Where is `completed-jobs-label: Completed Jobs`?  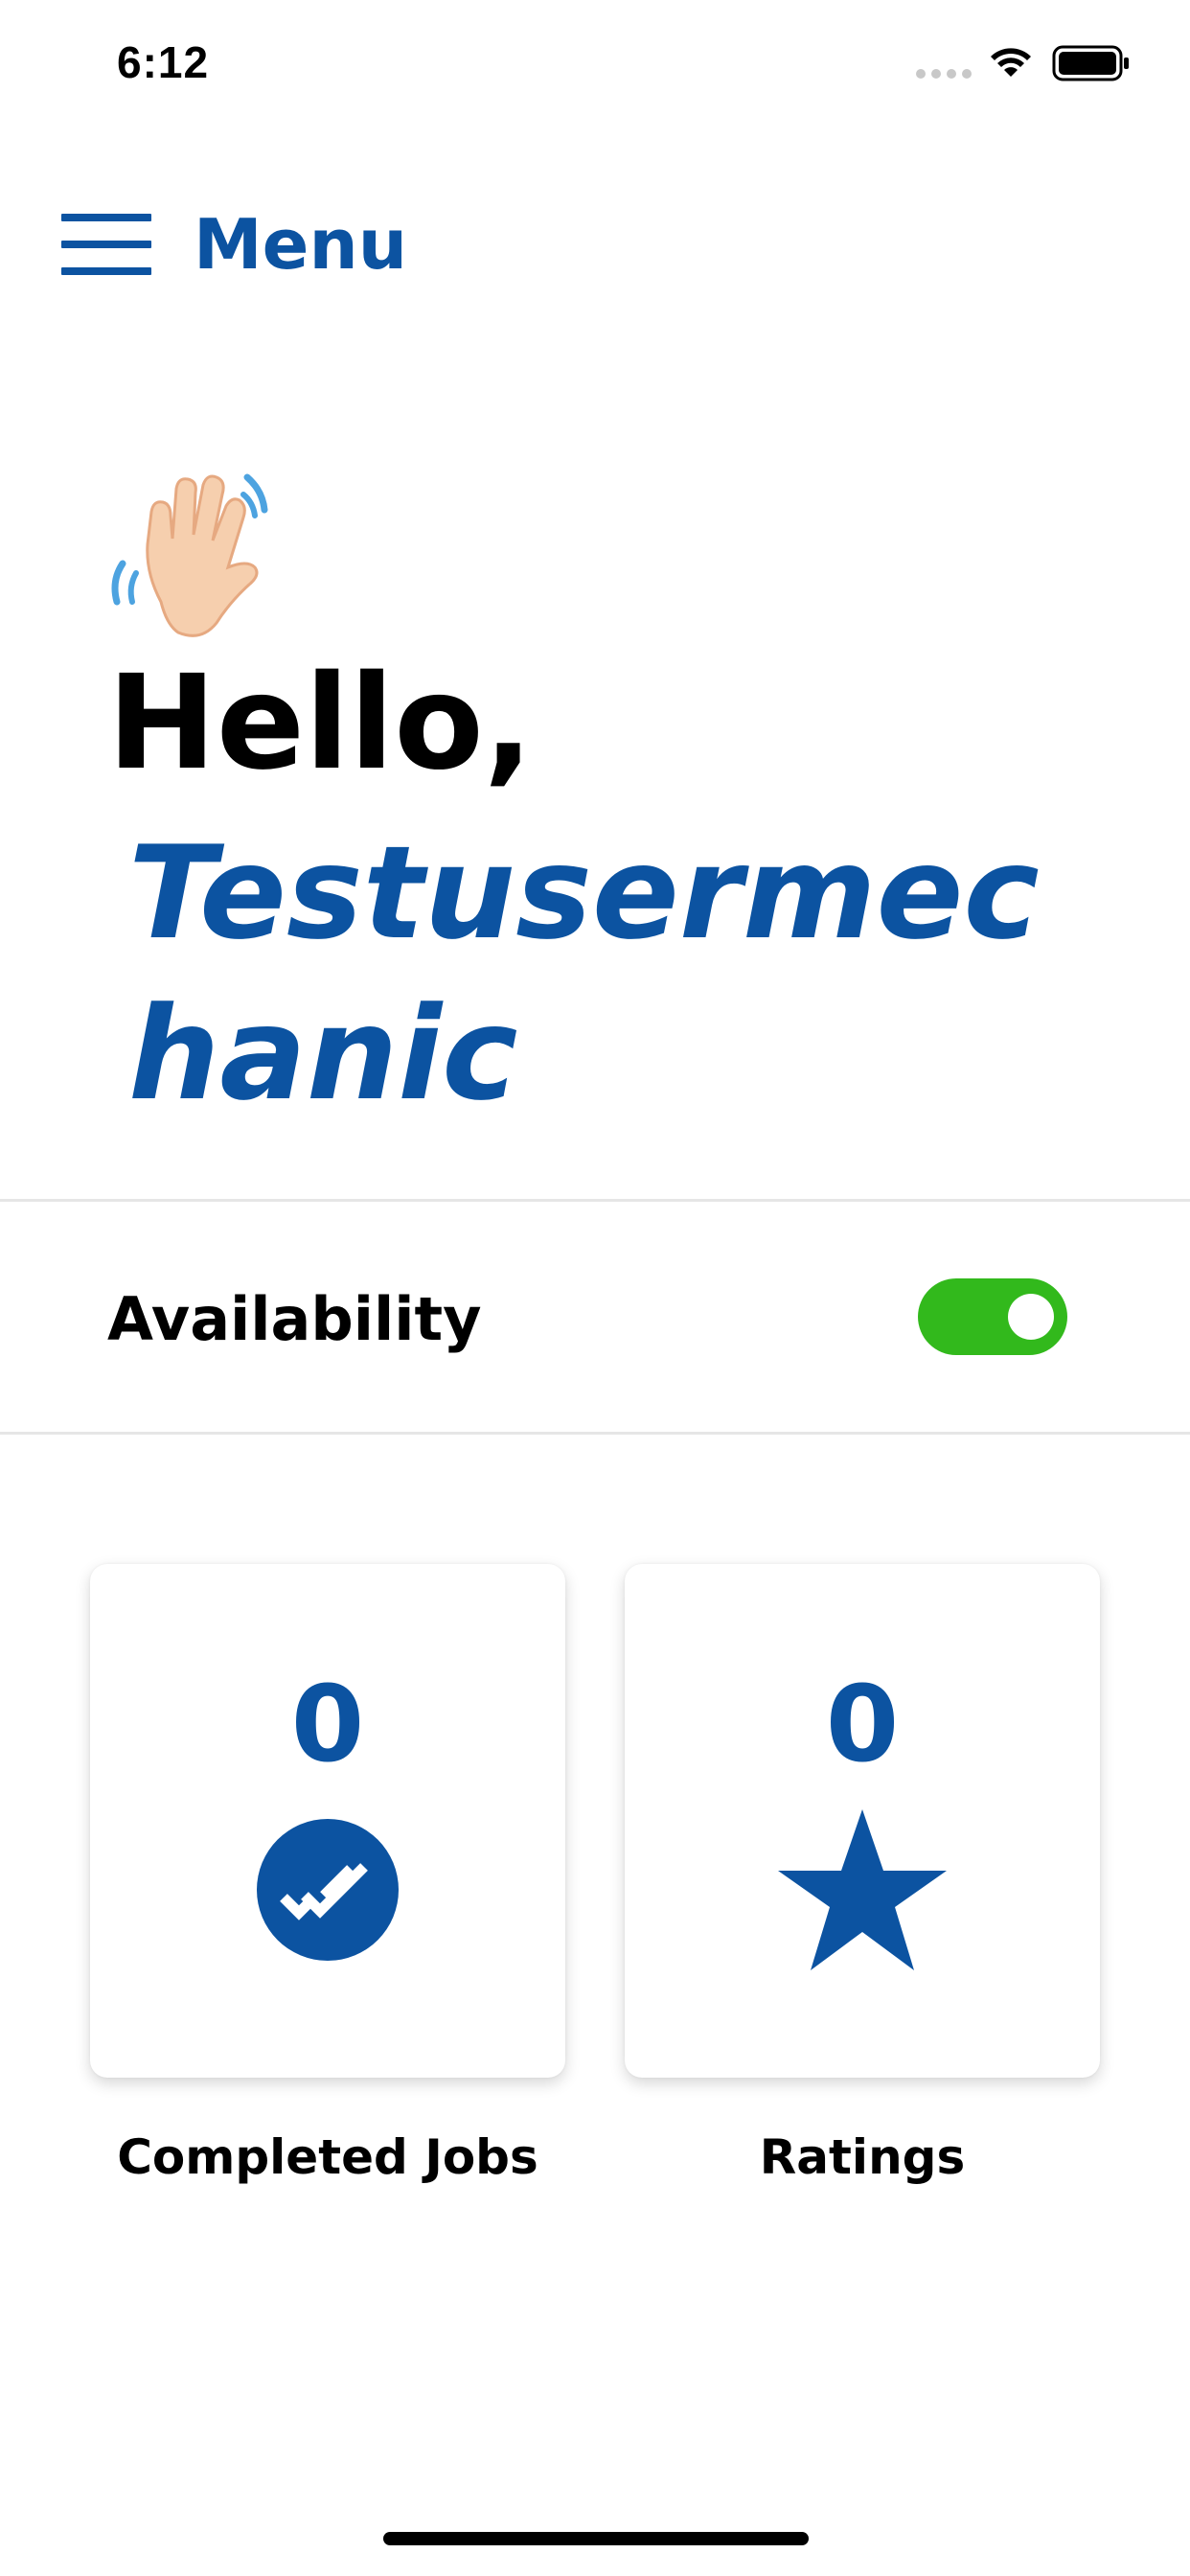 completed-jobs-label: Completed Jobs is located at coordinates (327, 2157).